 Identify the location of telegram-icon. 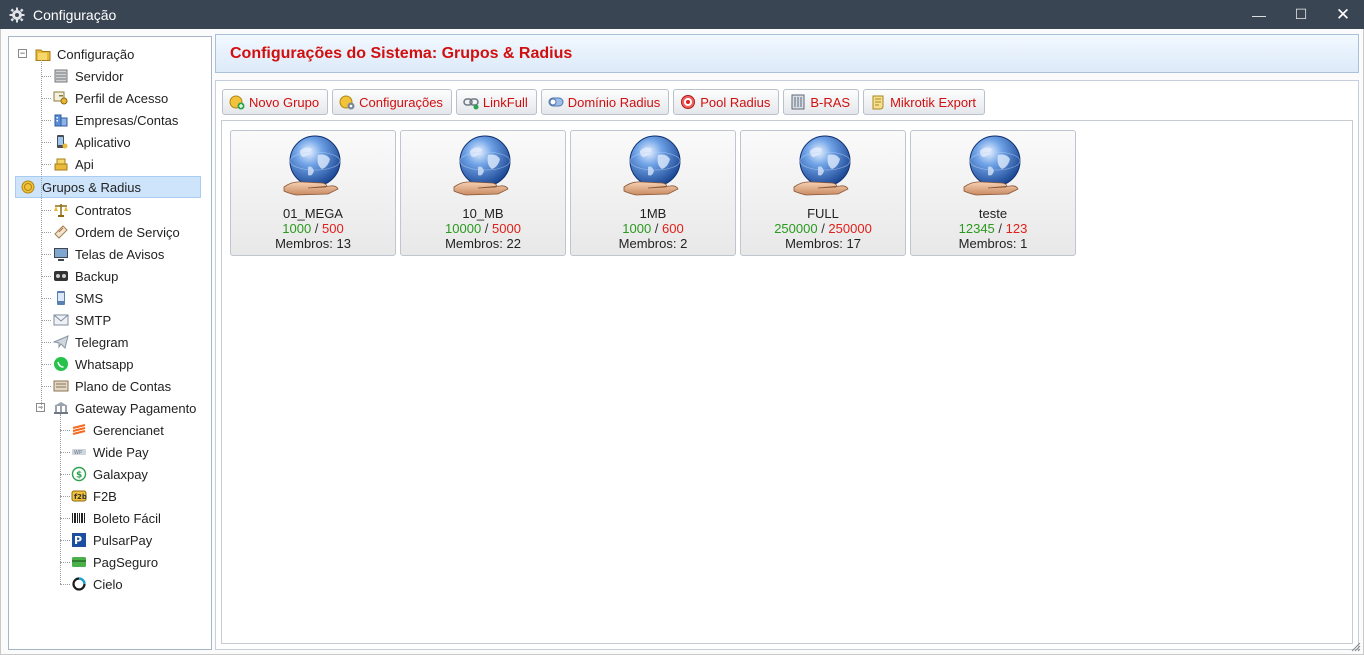
(61, 342).